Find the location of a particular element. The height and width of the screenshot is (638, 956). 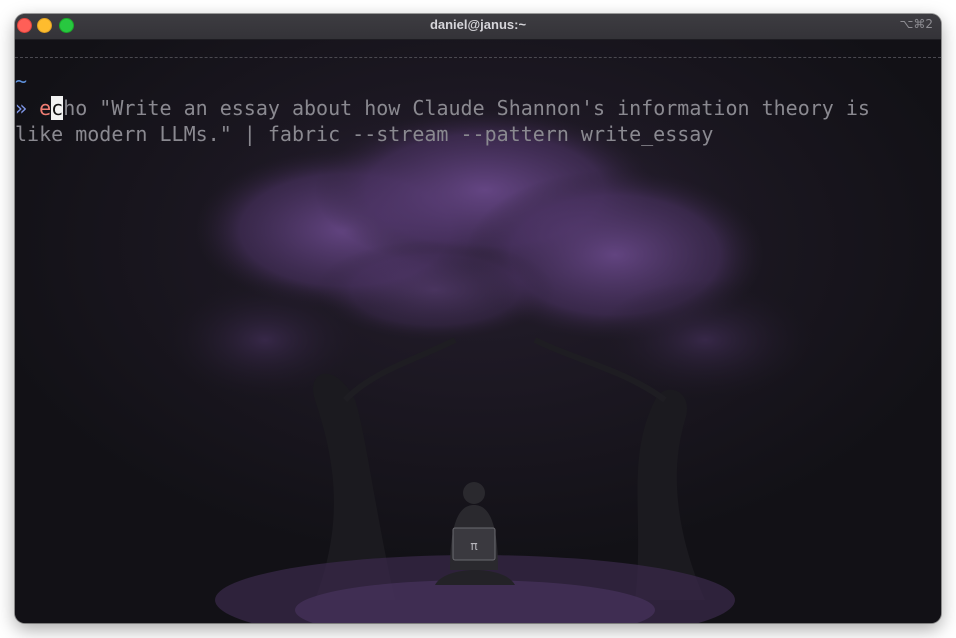

title-bar: daniel@janus:~ ⌥⌘2 is located at coordinates (478, 27).